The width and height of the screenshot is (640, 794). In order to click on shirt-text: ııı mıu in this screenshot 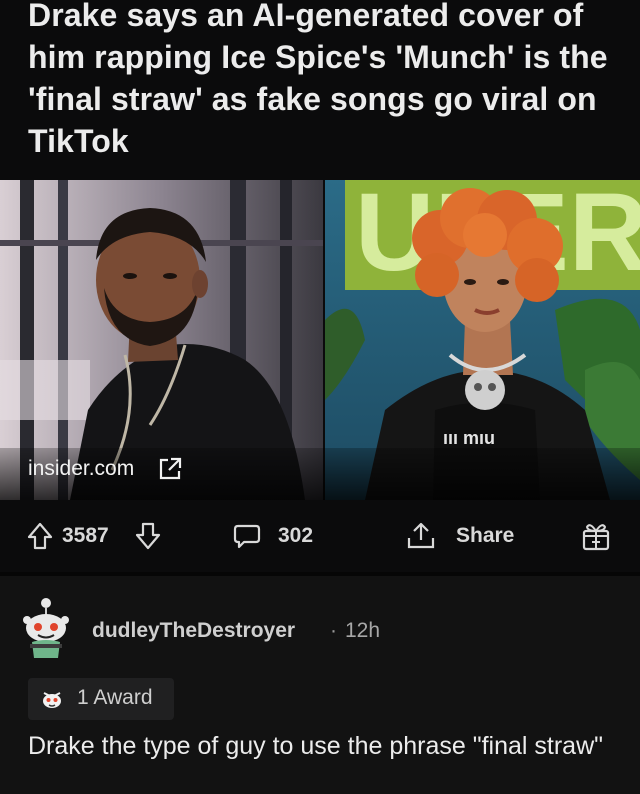, I will do `click(469, 438)`.